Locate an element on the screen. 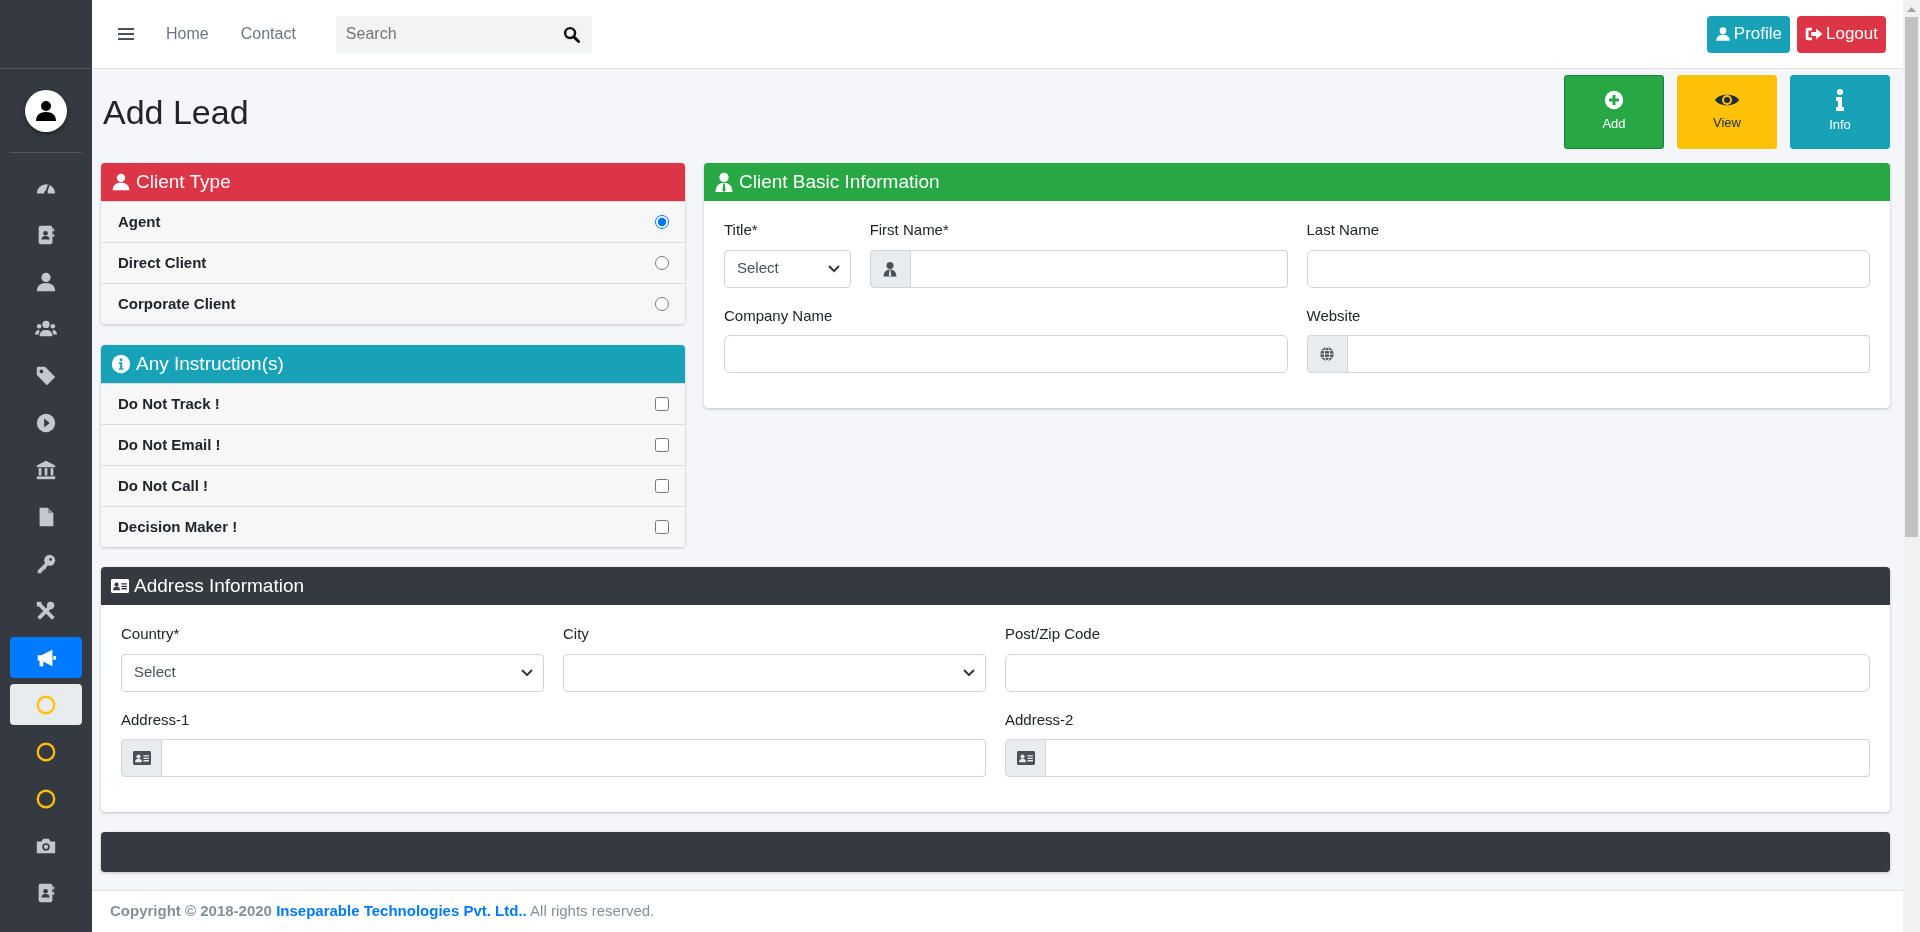 This screenshot has height=932, width=1920. company-link: Inseparable Technologies Pvt. Ltd.. is located at coordinates (401, 911).